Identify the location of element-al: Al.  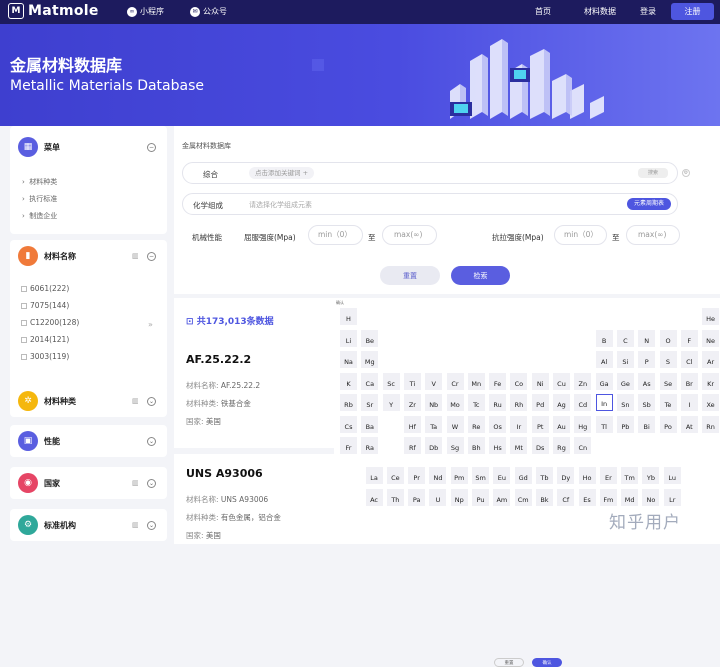
(604, 359).